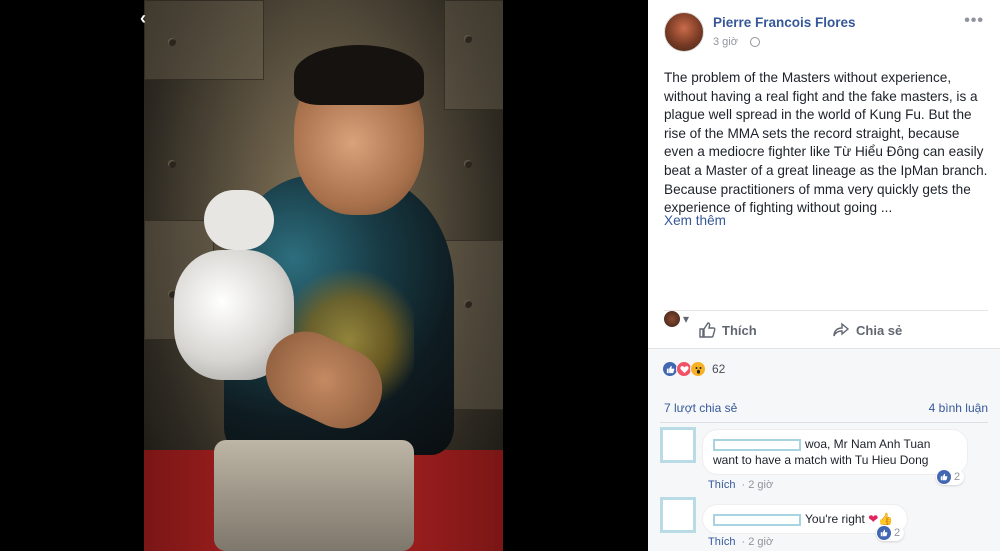  What do you see at coordinates (835, 519) in the screenshot?
I see `comment-text: You're right` at bounding box center [835, 519].